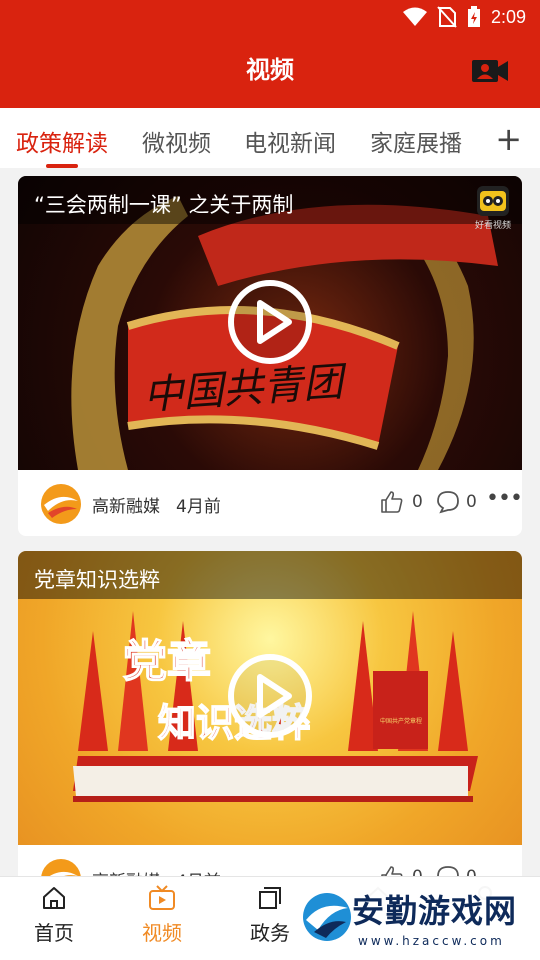 The height and width of the screenshot is (960, 540). What do you see at coordinates (126, 504) in the screenshot?
I see `author-name: 高新融媒` at bounding box center [126, 504].